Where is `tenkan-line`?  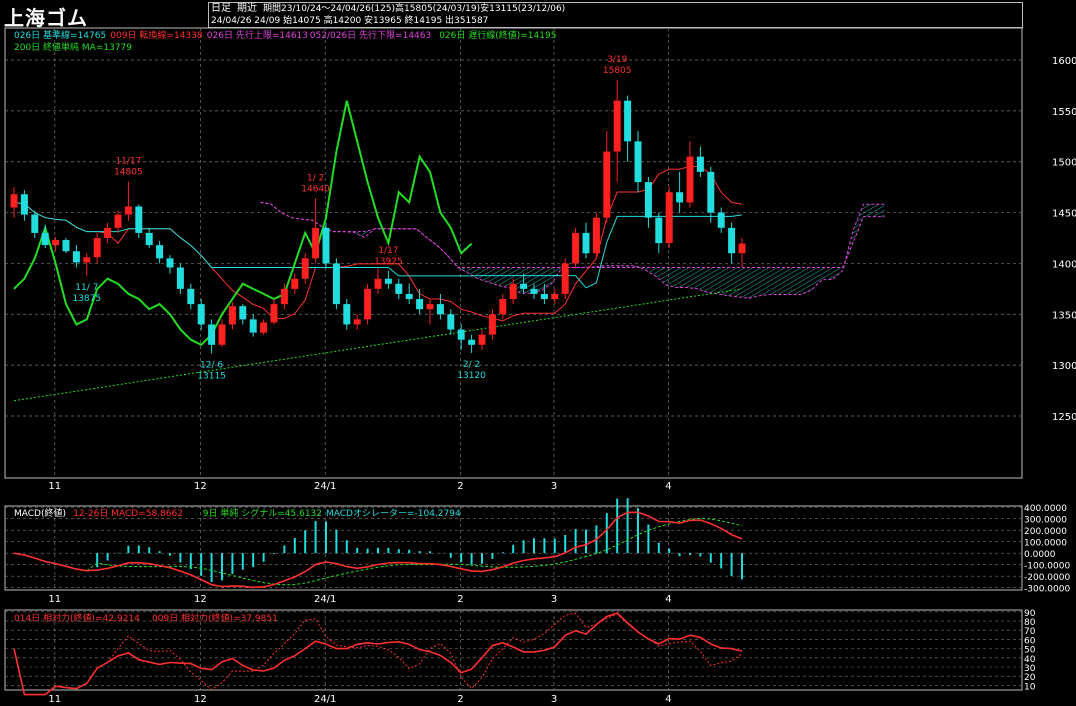 tenkan-line is located at coordinates (378, 244).